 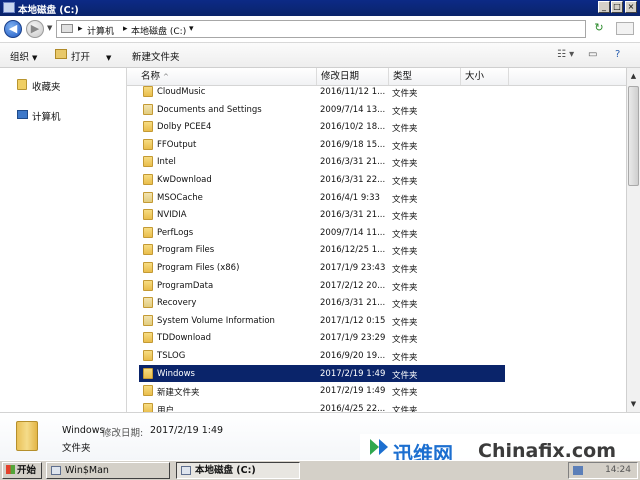 I want to click on clock: 14:24, so click(x=618, y=470).